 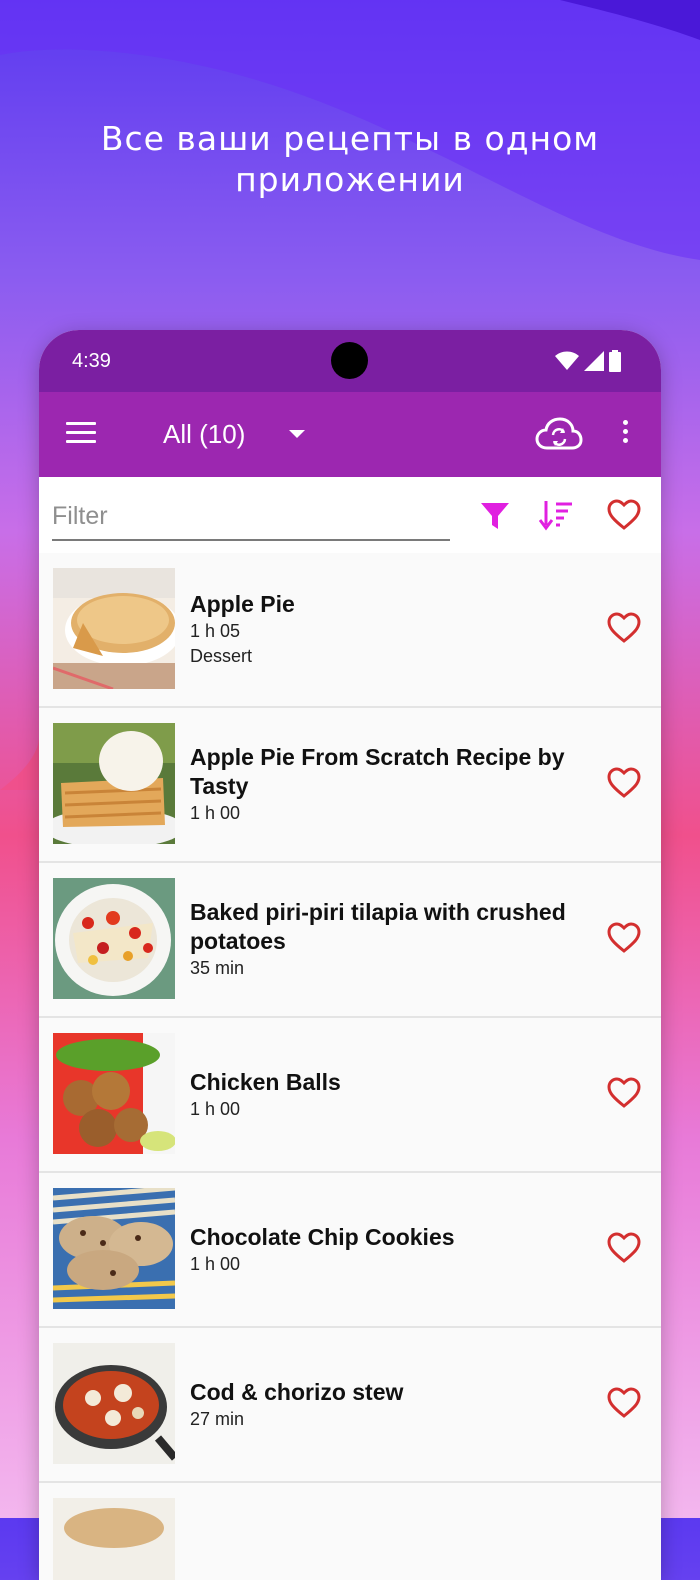 I want to click on status-icons, so click(x=588, y=361).